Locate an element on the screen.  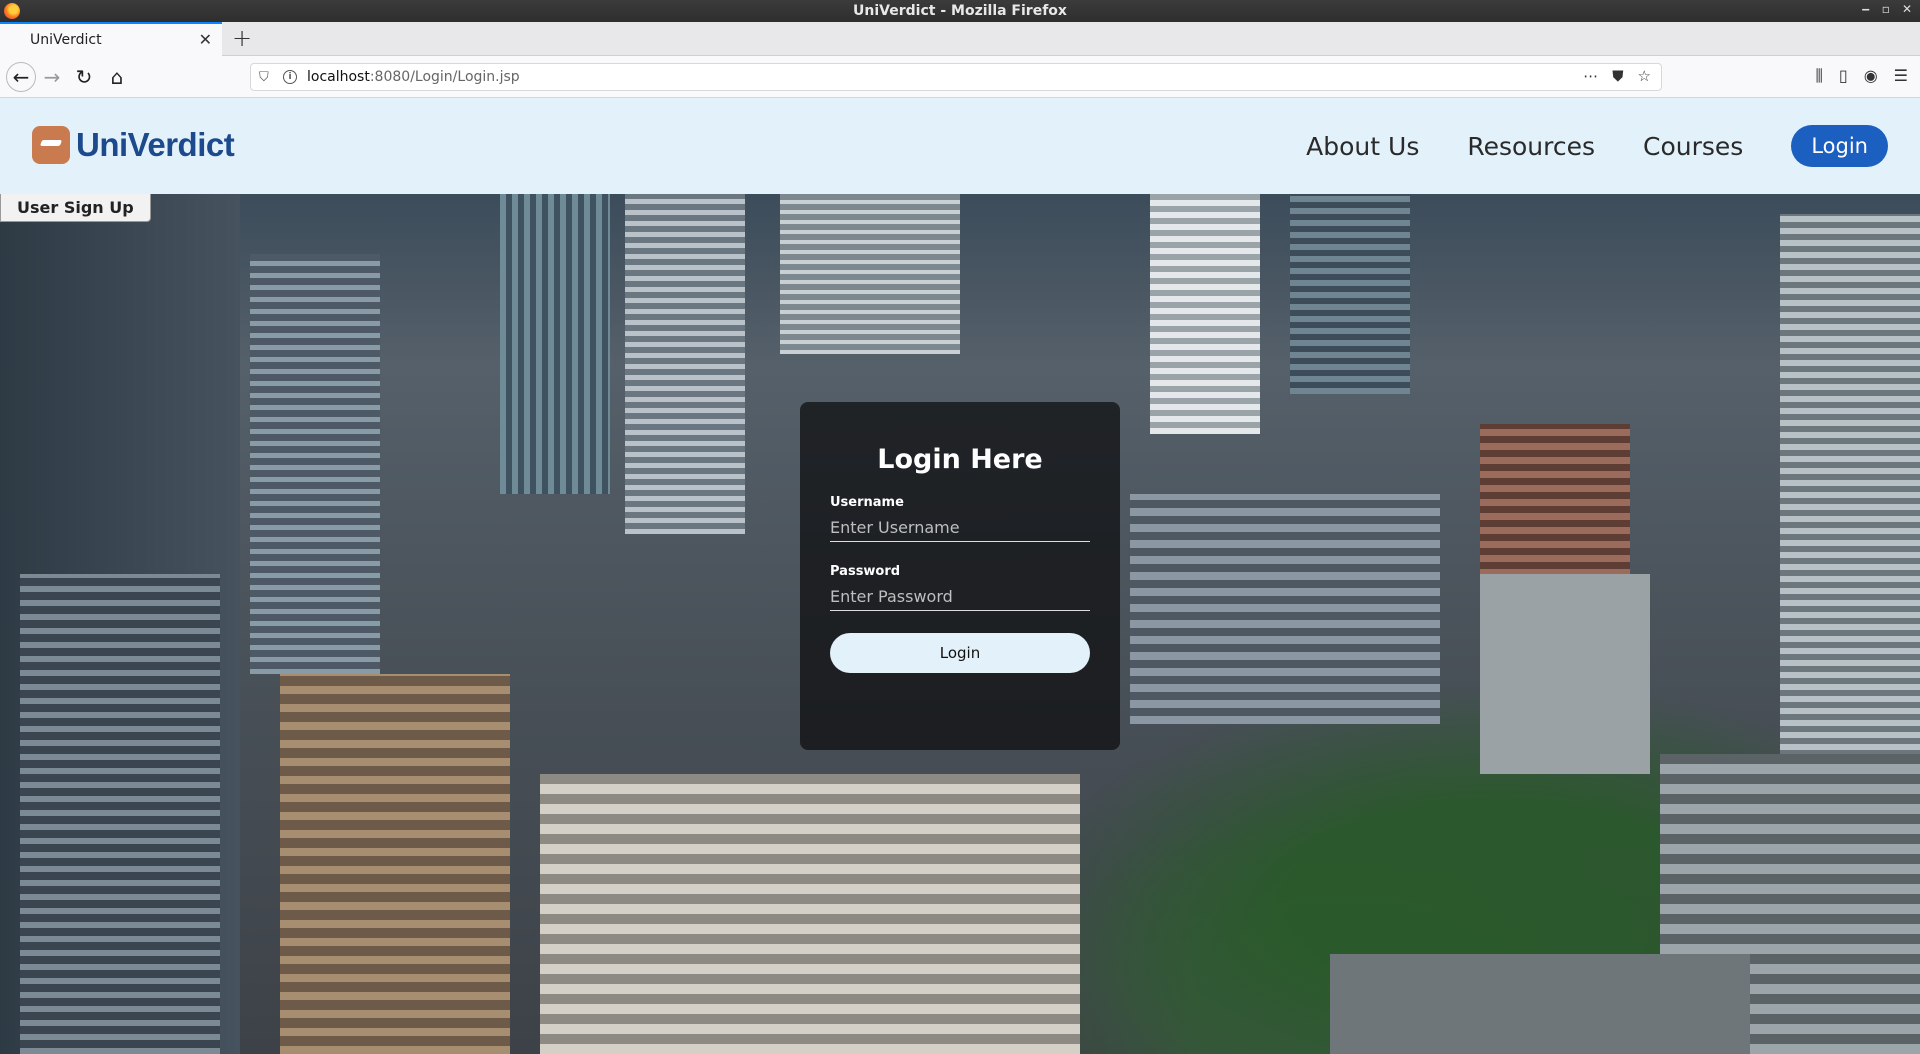
graduation-cap-icon is located at coordinates (51, 145).